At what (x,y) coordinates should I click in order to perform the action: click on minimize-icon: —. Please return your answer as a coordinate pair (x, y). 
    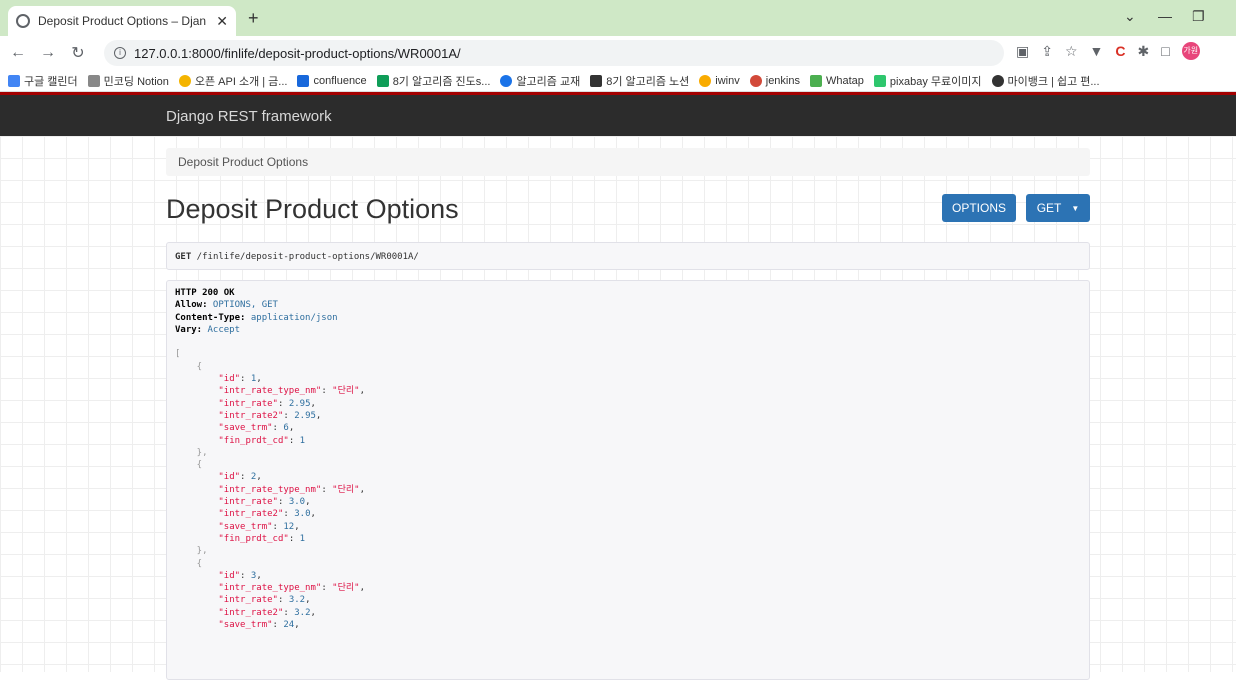
    Looking at the image, I should click on (1165, 16).